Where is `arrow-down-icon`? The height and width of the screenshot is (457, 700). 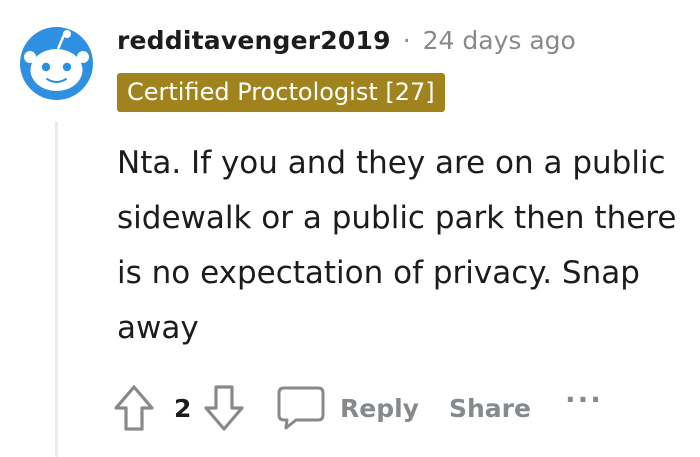 arrow-down-icon is located at coordinates (224, 408).